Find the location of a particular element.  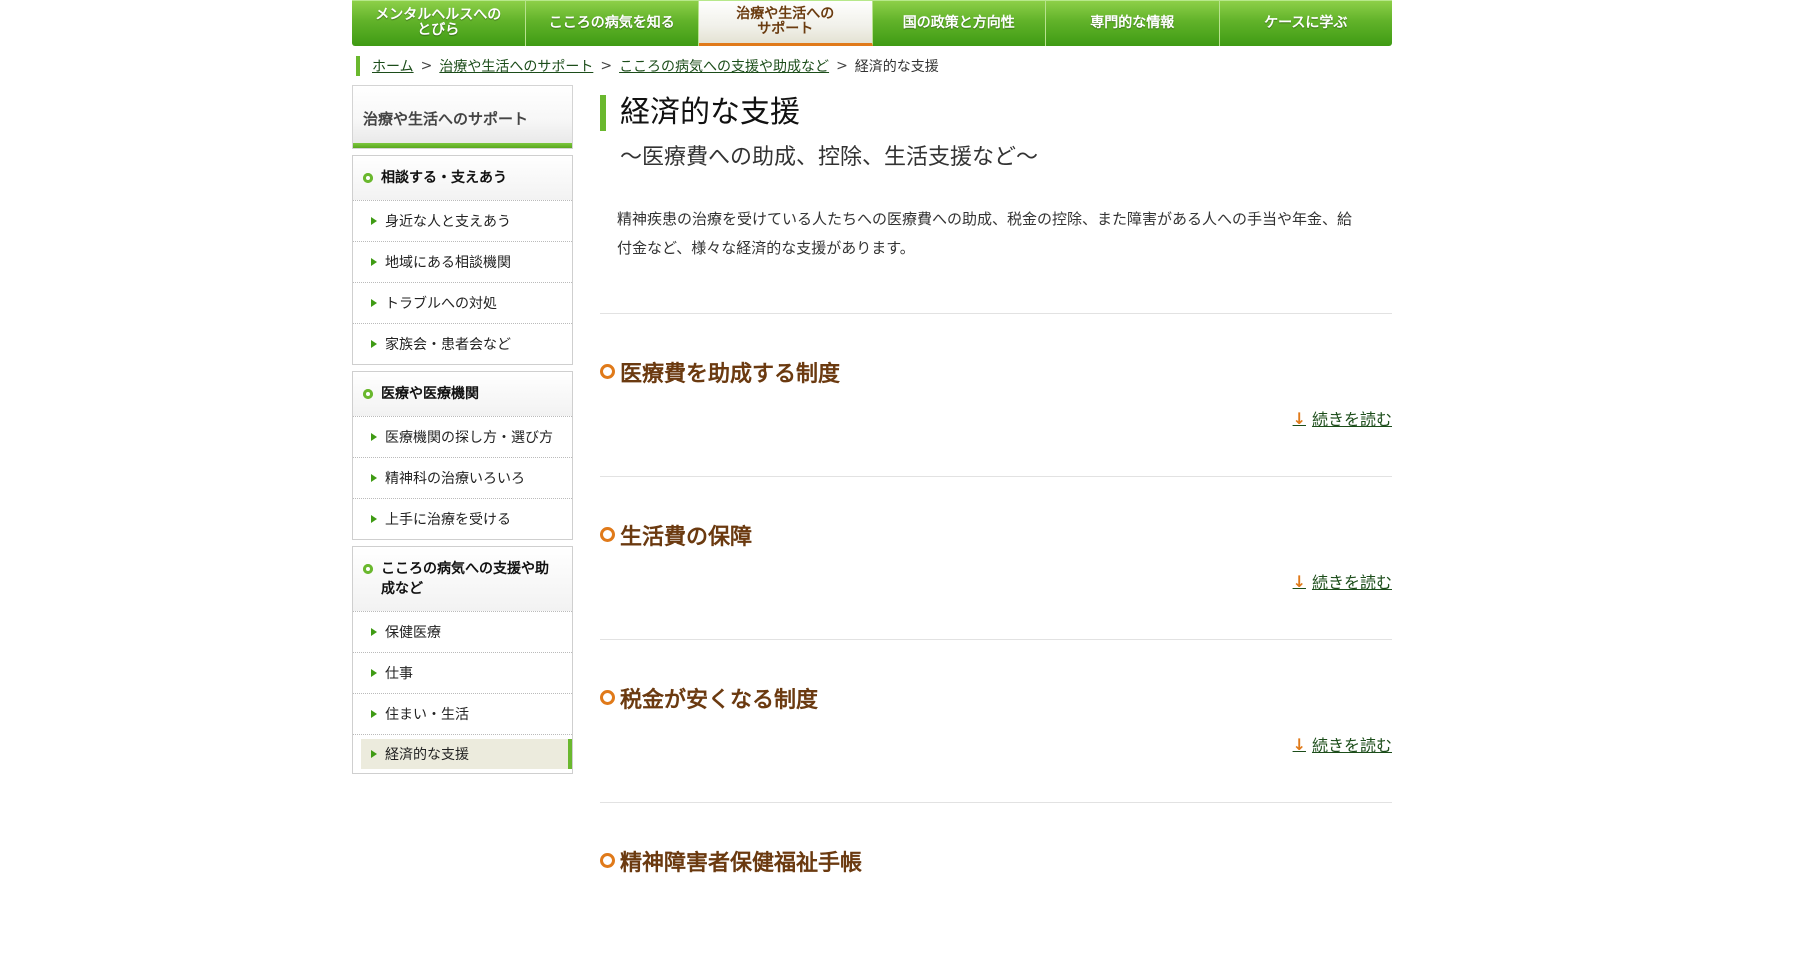

sidebar-item-label: トラブルへの対処 is located at coordinates (441, 304).